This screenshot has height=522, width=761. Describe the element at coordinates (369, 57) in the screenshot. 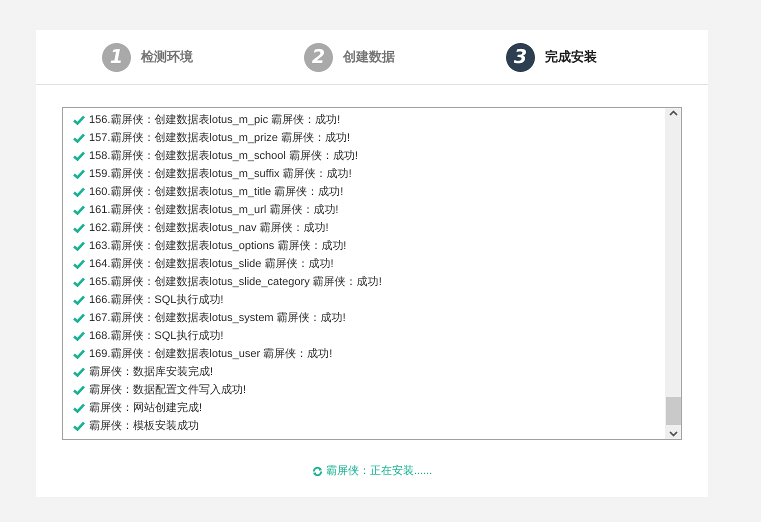

I see `step-label: 创建数据` at that location.